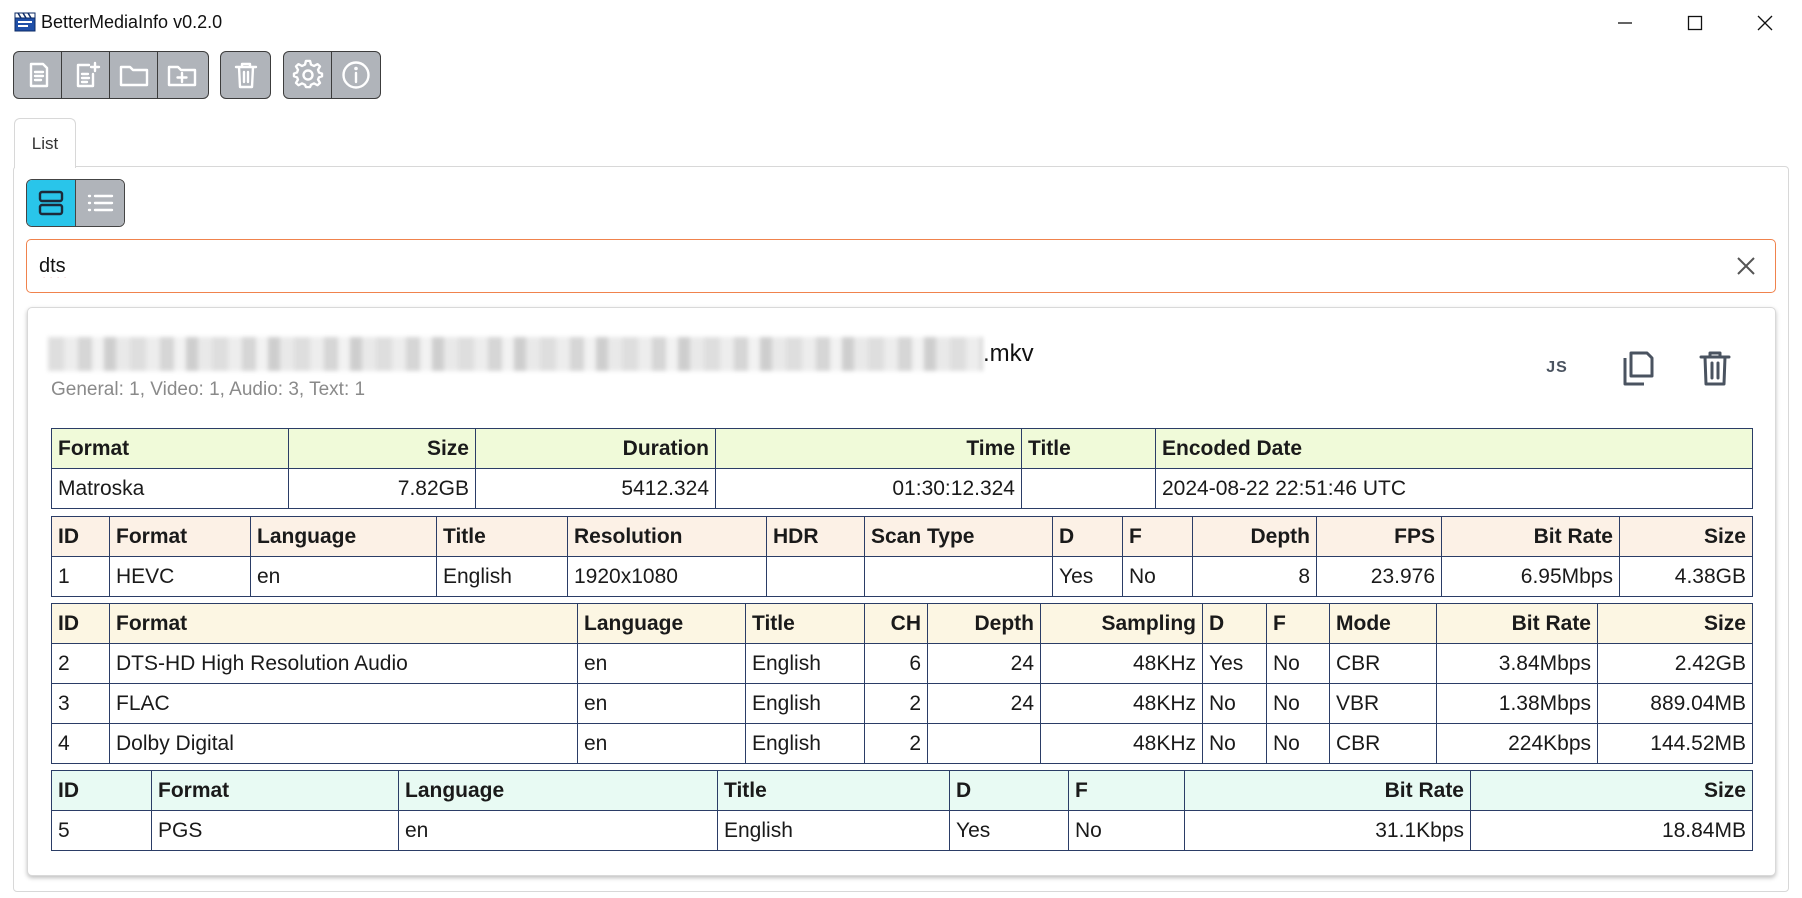 The height and width of the screenshot is (898, 1802). What do you see at coordinates (132, 22) in the screenshot?
I see `window-title: BetterMediaInfo v0.2.0` at bounding box center [132, 22].